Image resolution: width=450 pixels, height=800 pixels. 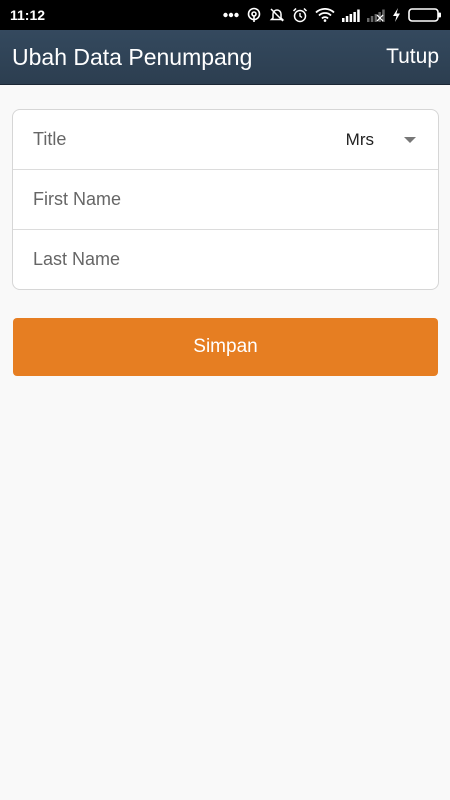 I want to click on title-label: Title, so click(x=50, y=139).